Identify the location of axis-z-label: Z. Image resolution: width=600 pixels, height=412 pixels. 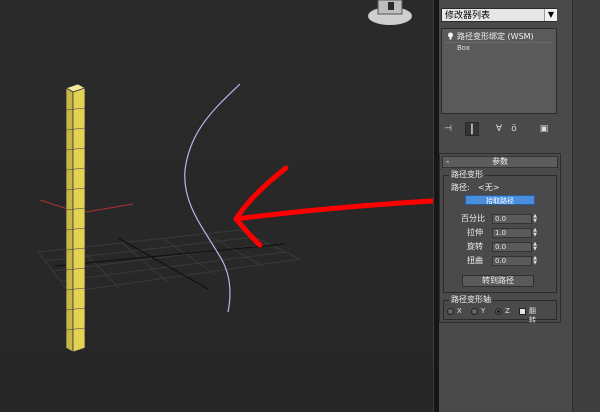
(507, 311).